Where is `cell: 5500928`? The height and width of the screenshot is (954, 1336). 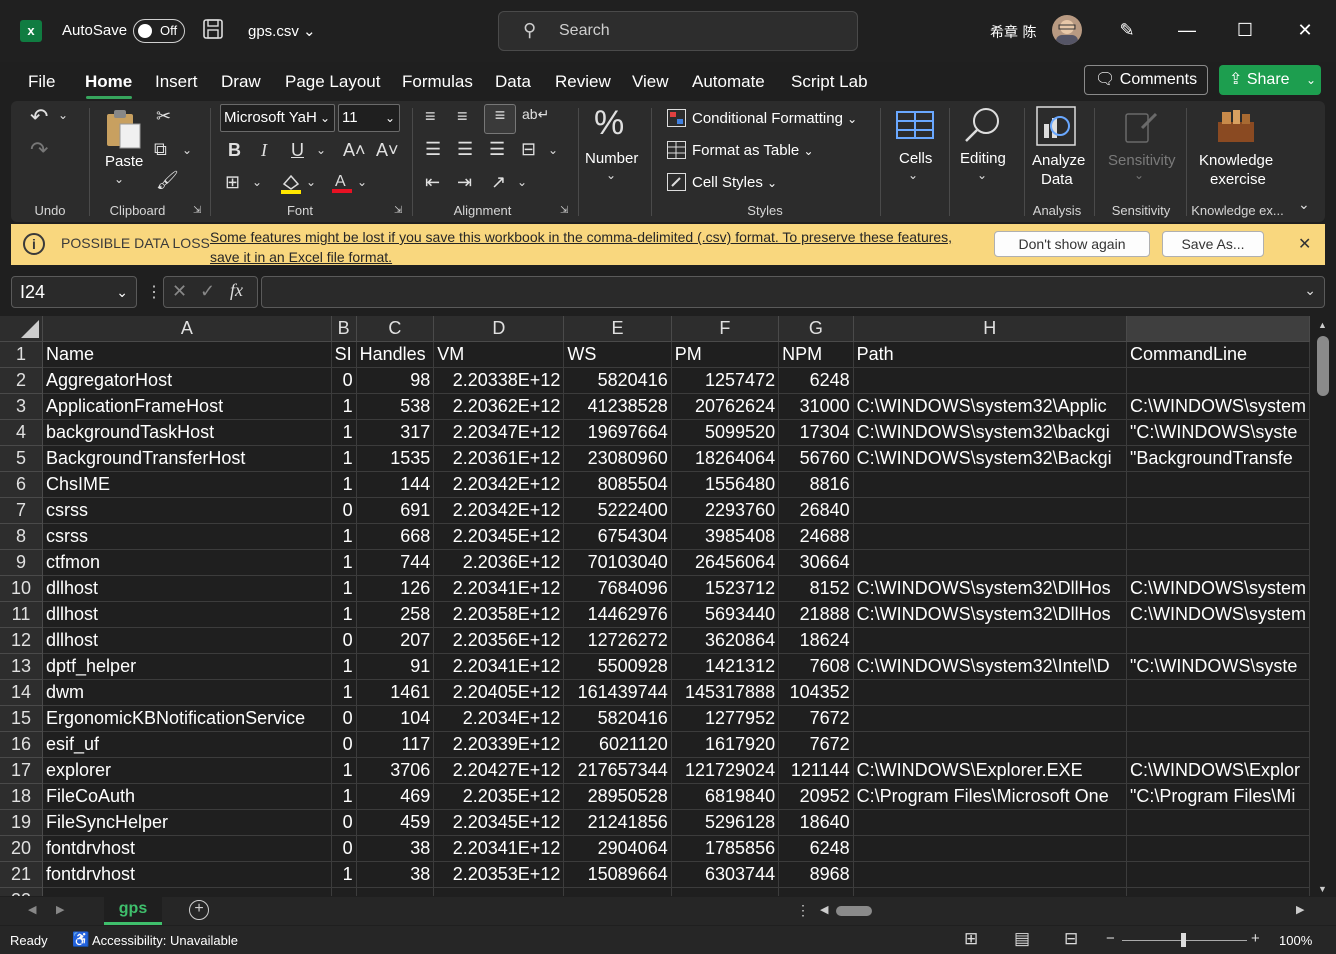
cell: 5500928 is located at coordinates (617, 666).